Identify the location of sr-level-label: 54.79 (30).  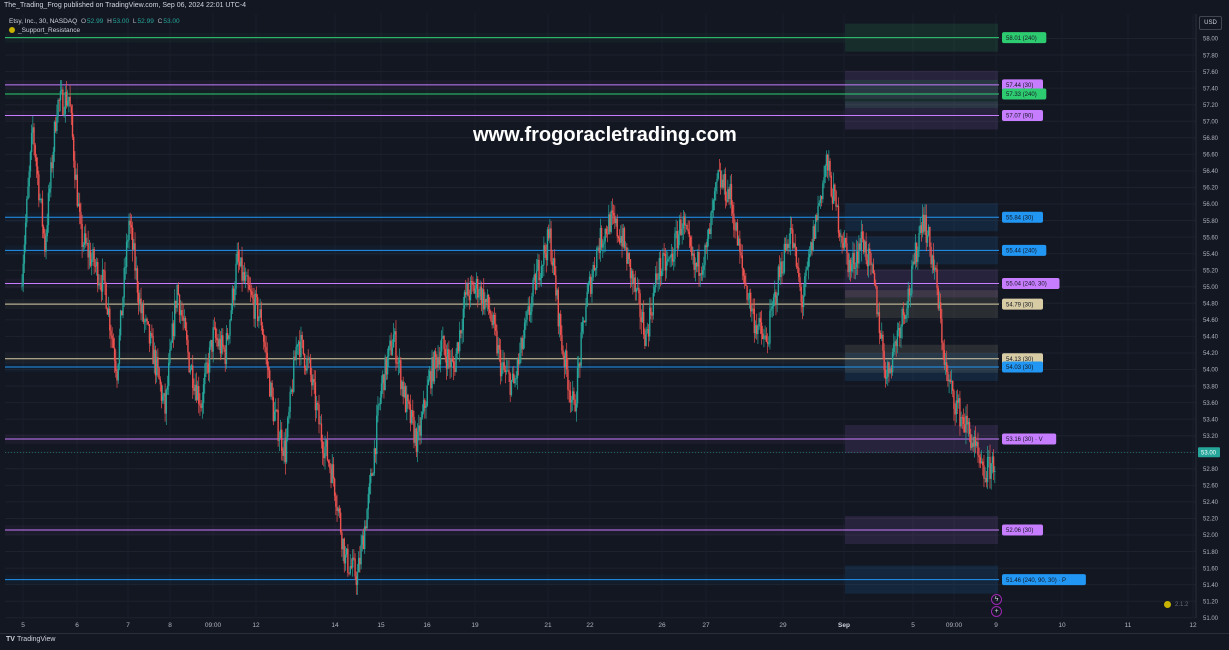
(1019, 305).